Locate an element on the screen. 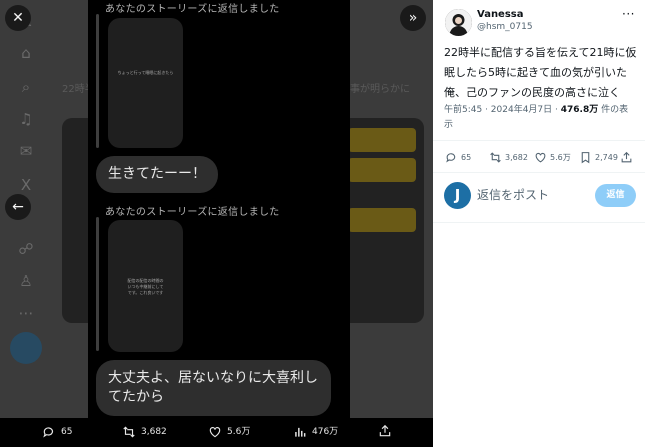 This screenshot has height=447, width=645. previous-button: ← is located at coordinates (18, 207).